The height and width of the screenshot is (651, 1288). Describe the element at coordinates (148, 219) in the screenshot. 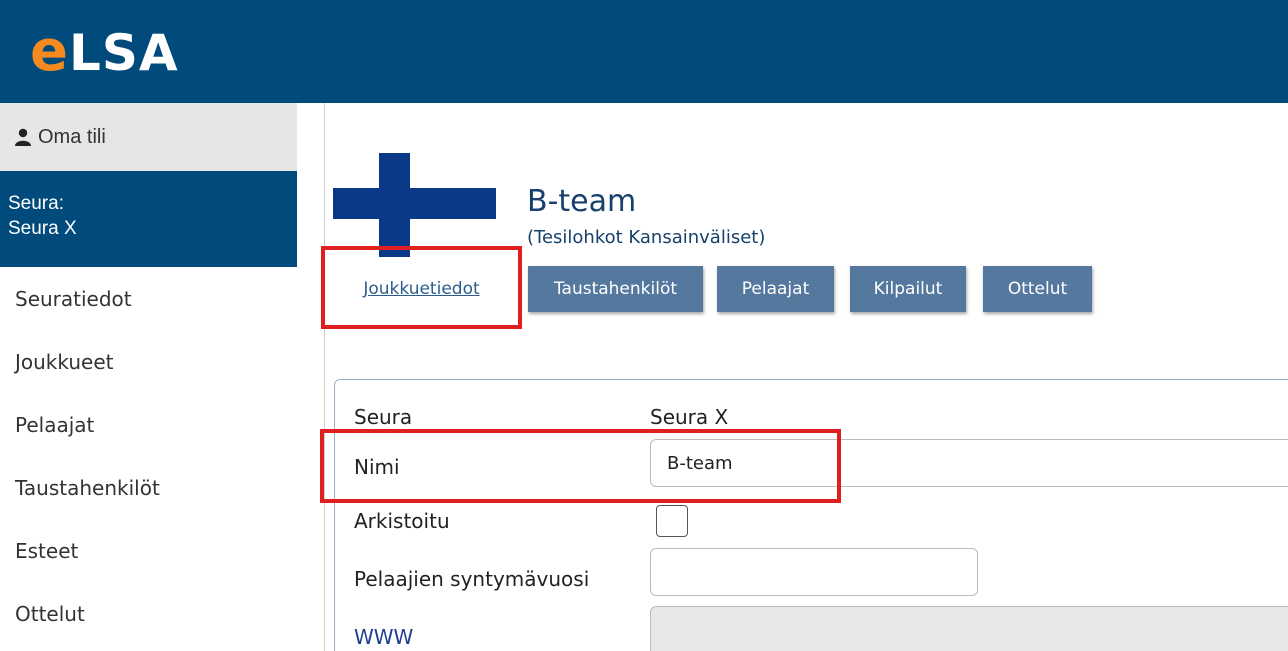

I see `club-selector: Seura: Seura X` at that location.